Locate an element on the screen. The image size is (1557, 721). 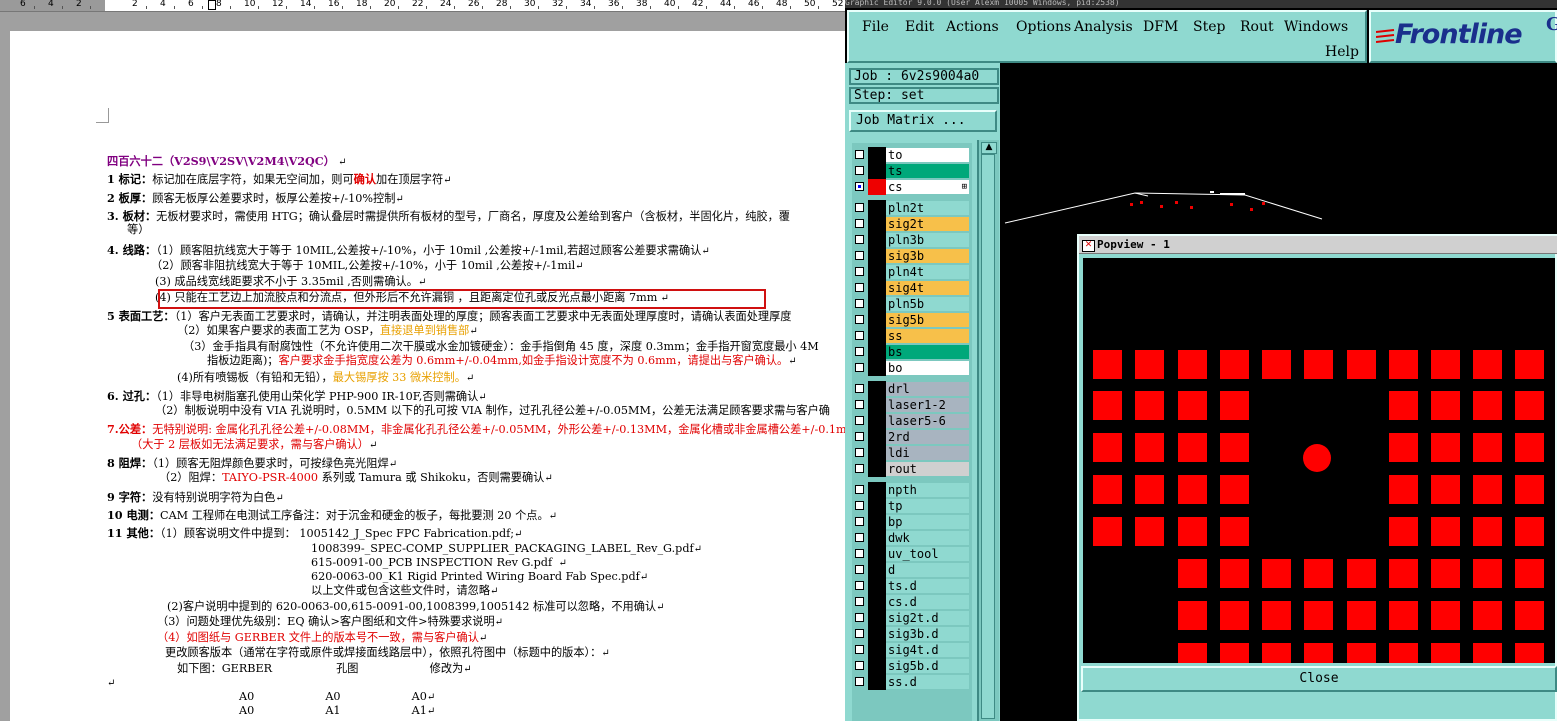
layer-row: sig5b.d is located at coordinates (912, 666).